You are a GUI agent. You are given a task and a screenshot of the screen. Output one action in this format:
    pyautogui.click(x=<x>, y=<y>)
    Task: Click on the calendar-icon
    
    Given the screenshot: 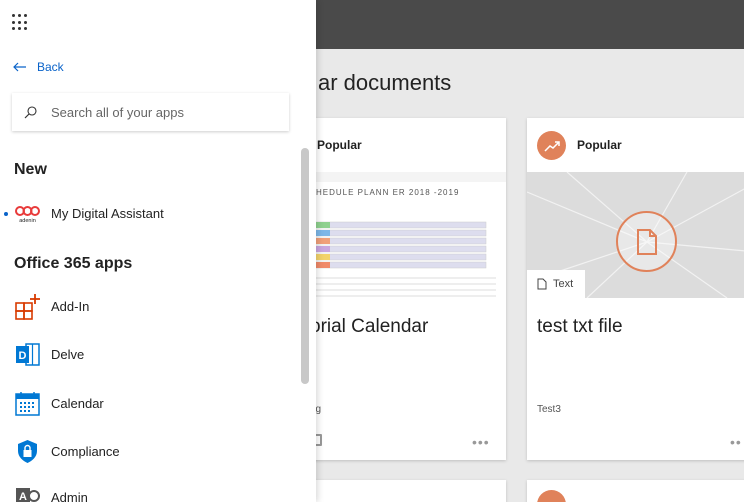 What is the action you would take?
    pyautogui.click(x=27, y=403)
    